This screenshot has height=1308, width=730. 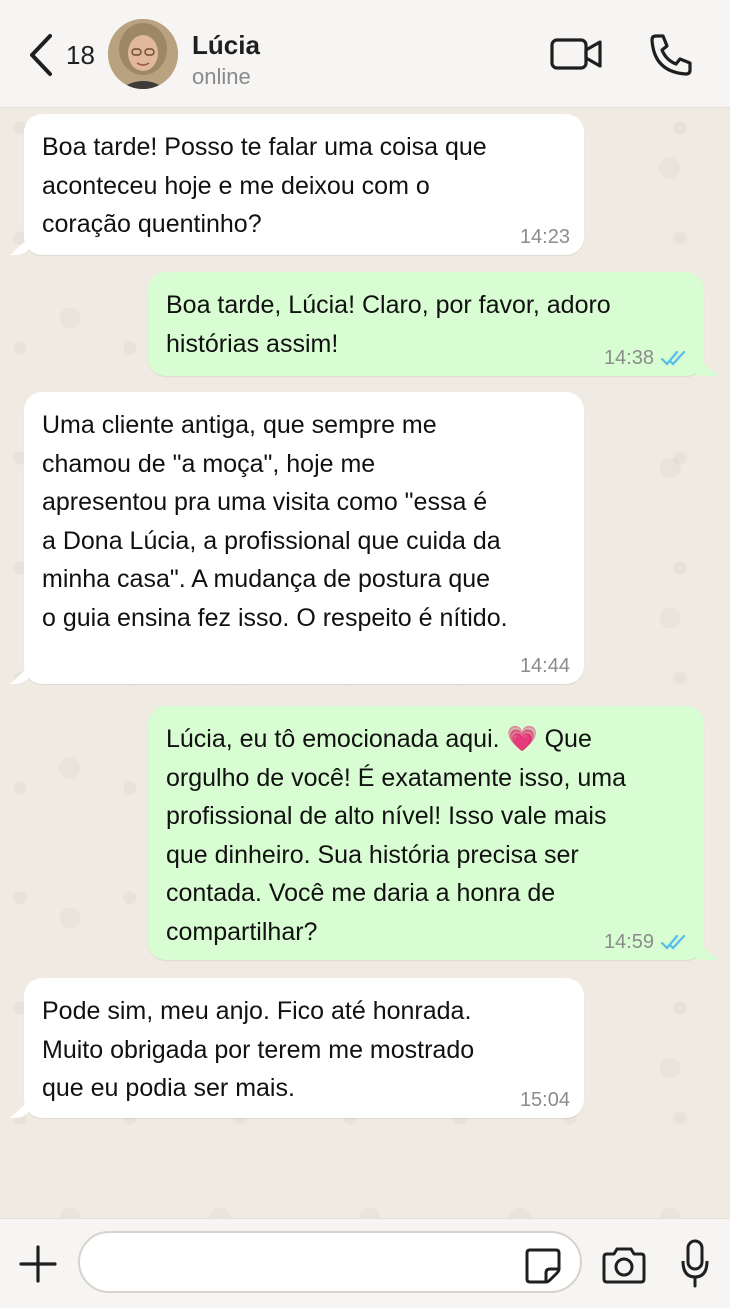 What do you see at coordinates (396, 777) in the screenshot?
I see `message-line: orgulho de você! É exatamente isso, uma` at bounding box center [396, 777].